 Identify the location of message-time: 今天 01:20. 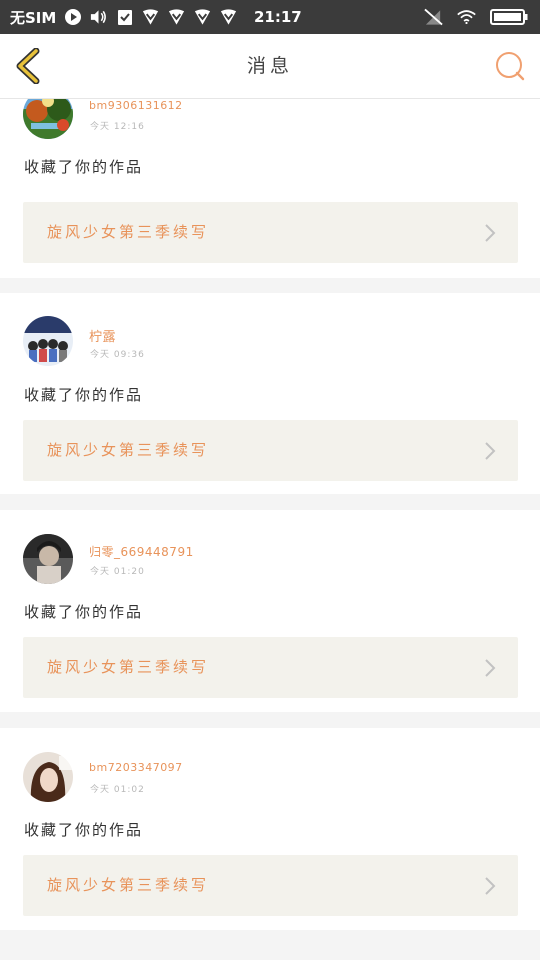
(117, 572).